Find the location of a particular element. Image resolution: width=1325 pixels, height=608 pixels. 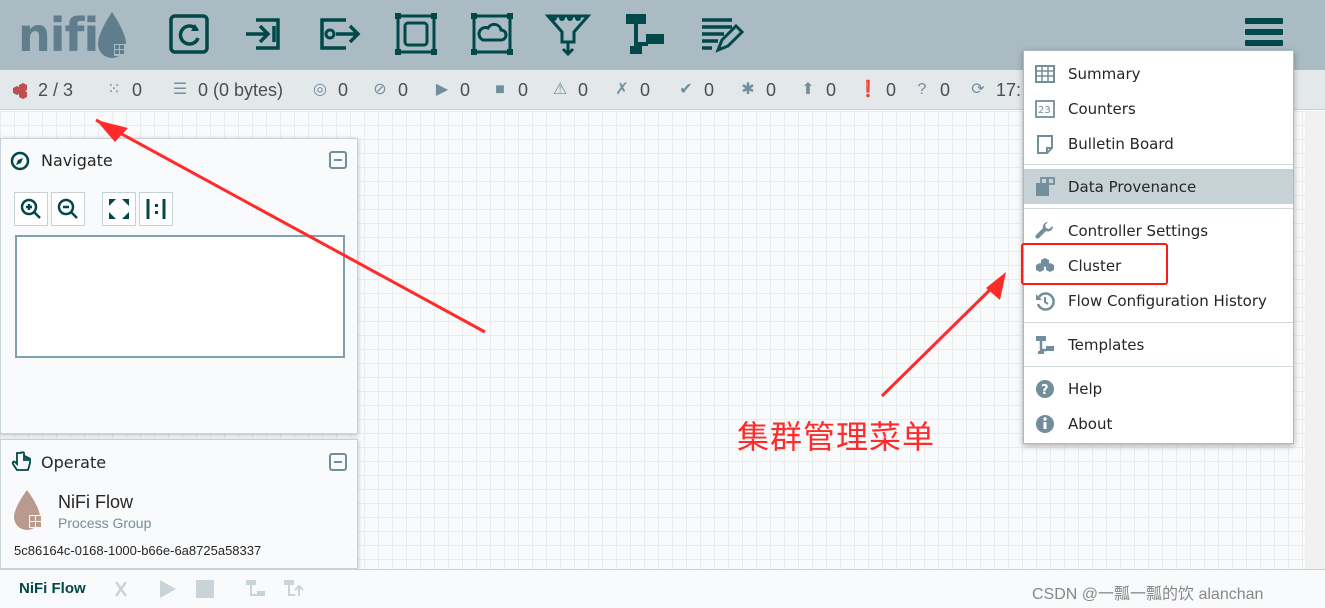

selection-name: NiFi Flow is located at coordinates (95, 502).